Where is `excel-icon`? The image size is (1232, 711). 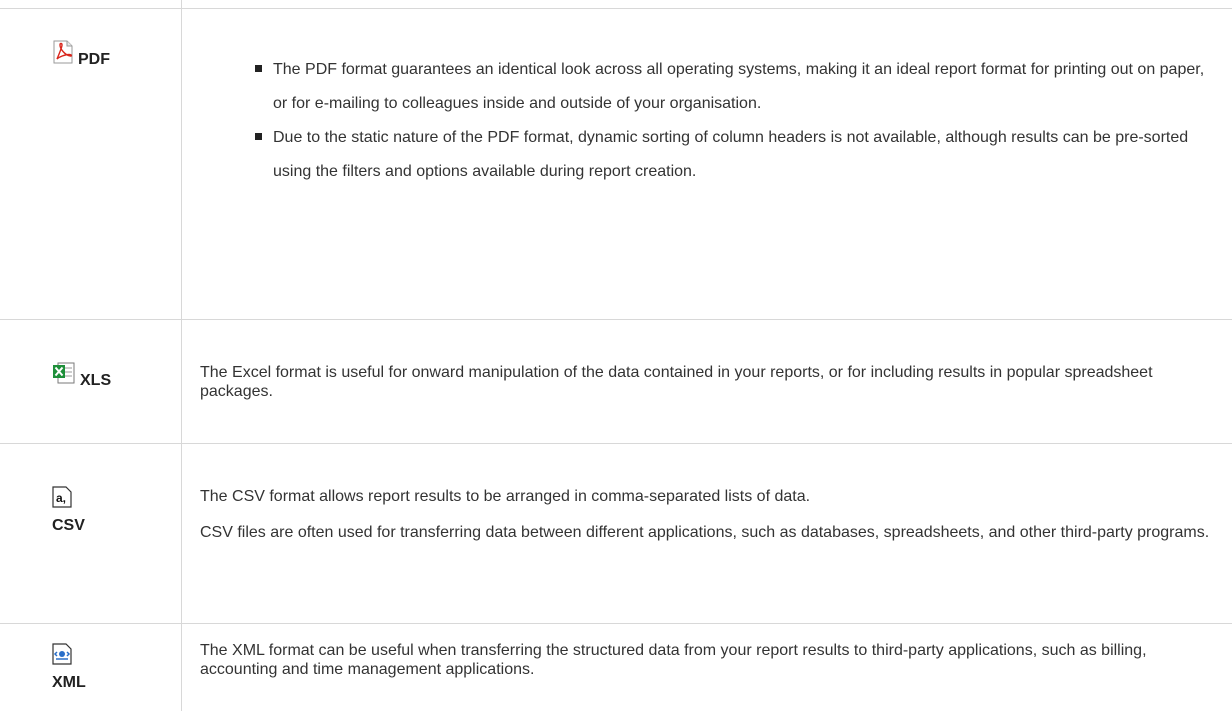
excel-icon is located at coordinates (64, 375).